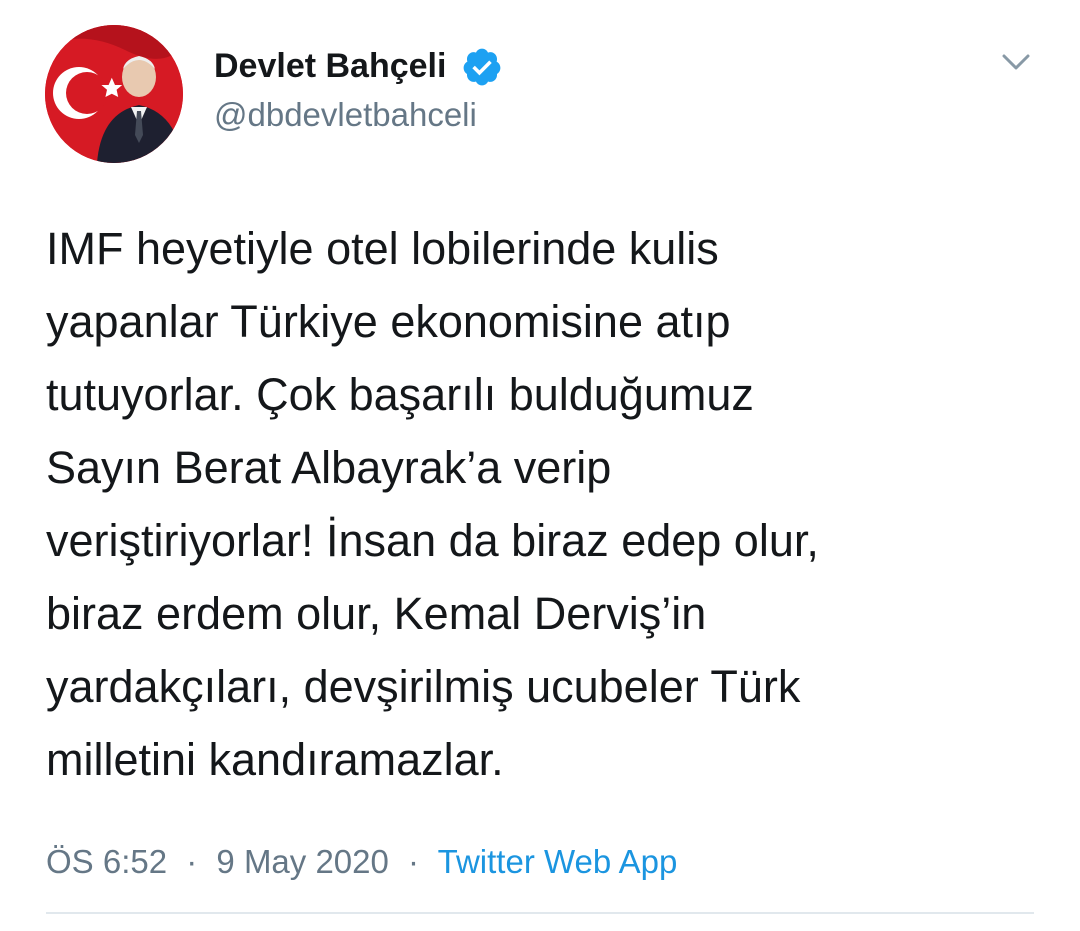 The height and width of the screenshot is (931, 1080). Describe the element at coordinates (388, 321) in the screenshot. I see `tweet-text-line: yapanlar Türkiye ekonomisine atıp` at that location.